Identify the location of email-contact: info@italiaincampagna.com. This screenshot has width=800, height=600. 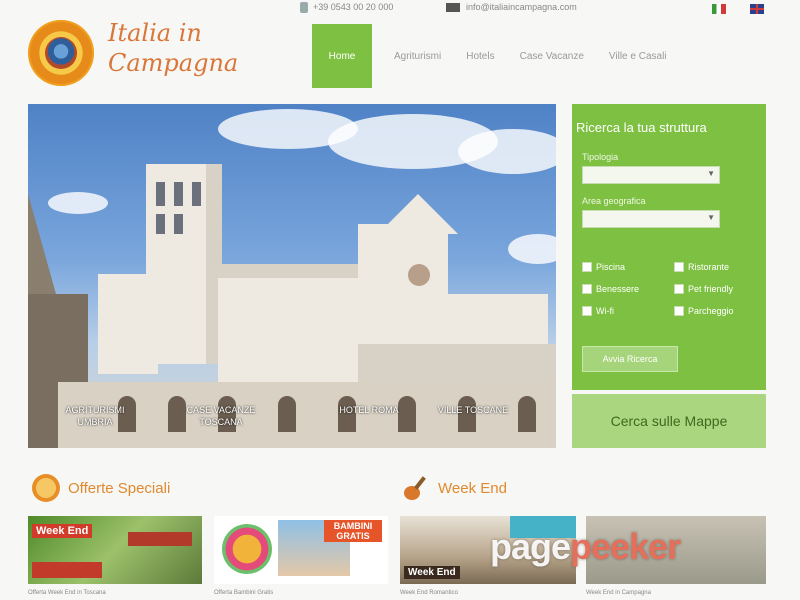
(511, 7).